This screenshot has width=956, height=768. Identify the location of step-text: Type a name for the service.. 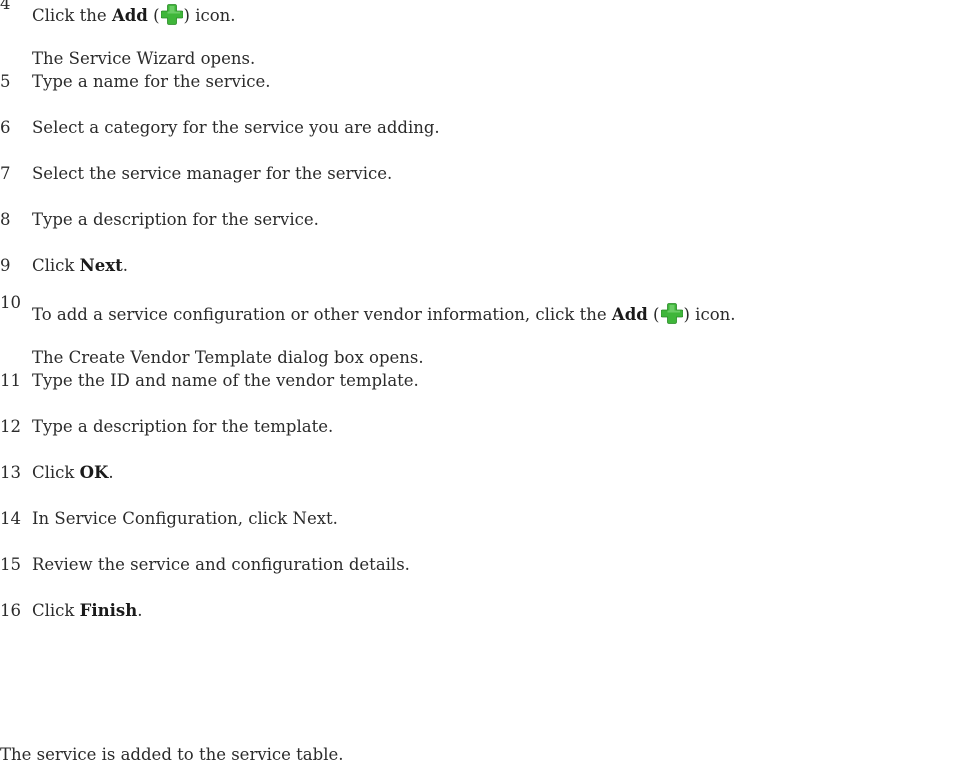
(151, 81).